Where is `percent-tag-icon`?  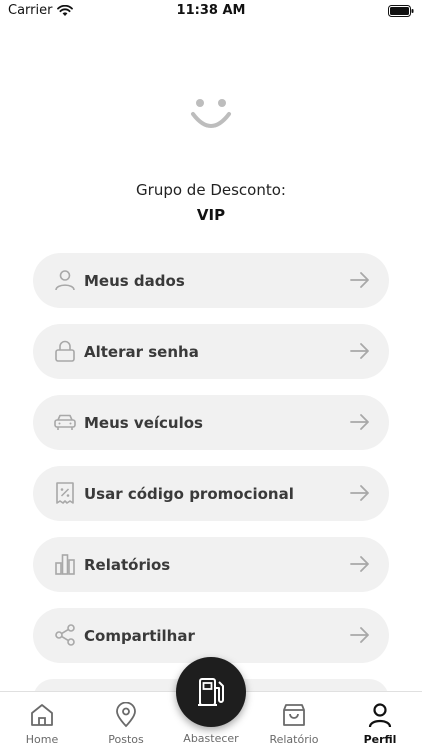
percent-tag-icon is located at coordinates (65, 493).